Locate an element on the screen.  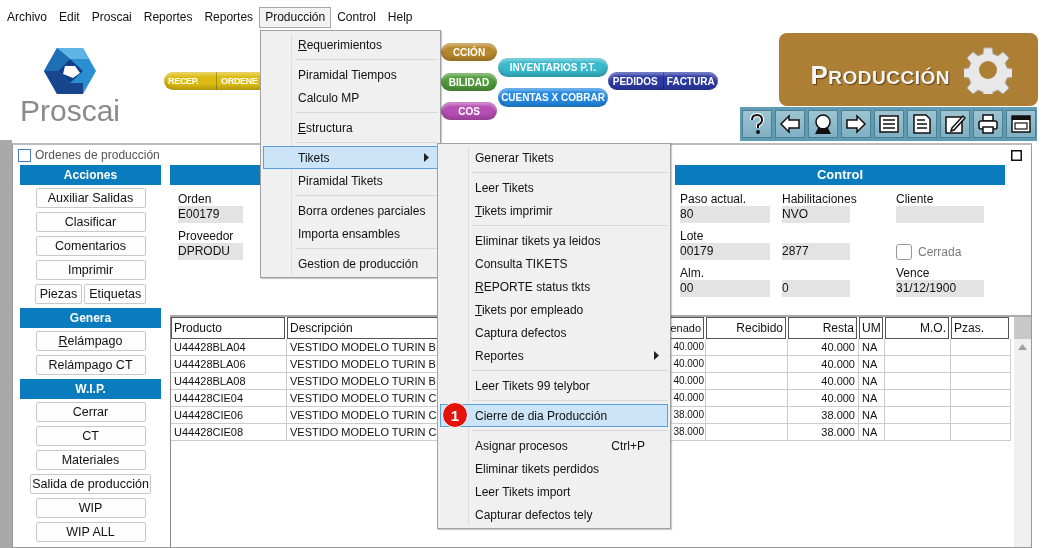
menu-bar-item: Proscai is located at coordinates (111, 17).